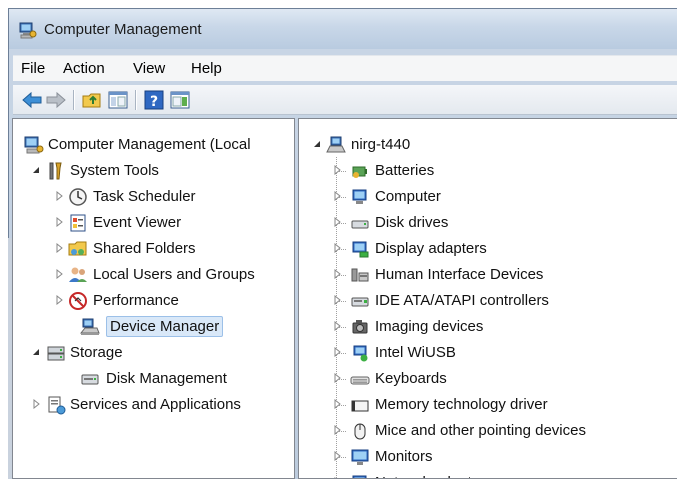  What do you see at coordinates (78, 274) in the screenshot?
I see `local-users-icon` at bounding box center [78, 274].